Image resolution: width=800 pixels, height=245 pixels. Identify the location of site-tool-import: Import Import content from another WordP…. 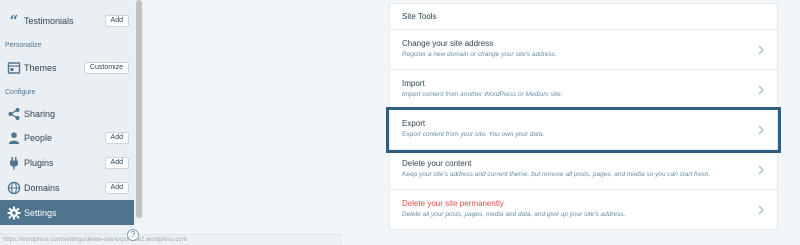
(583, 90).